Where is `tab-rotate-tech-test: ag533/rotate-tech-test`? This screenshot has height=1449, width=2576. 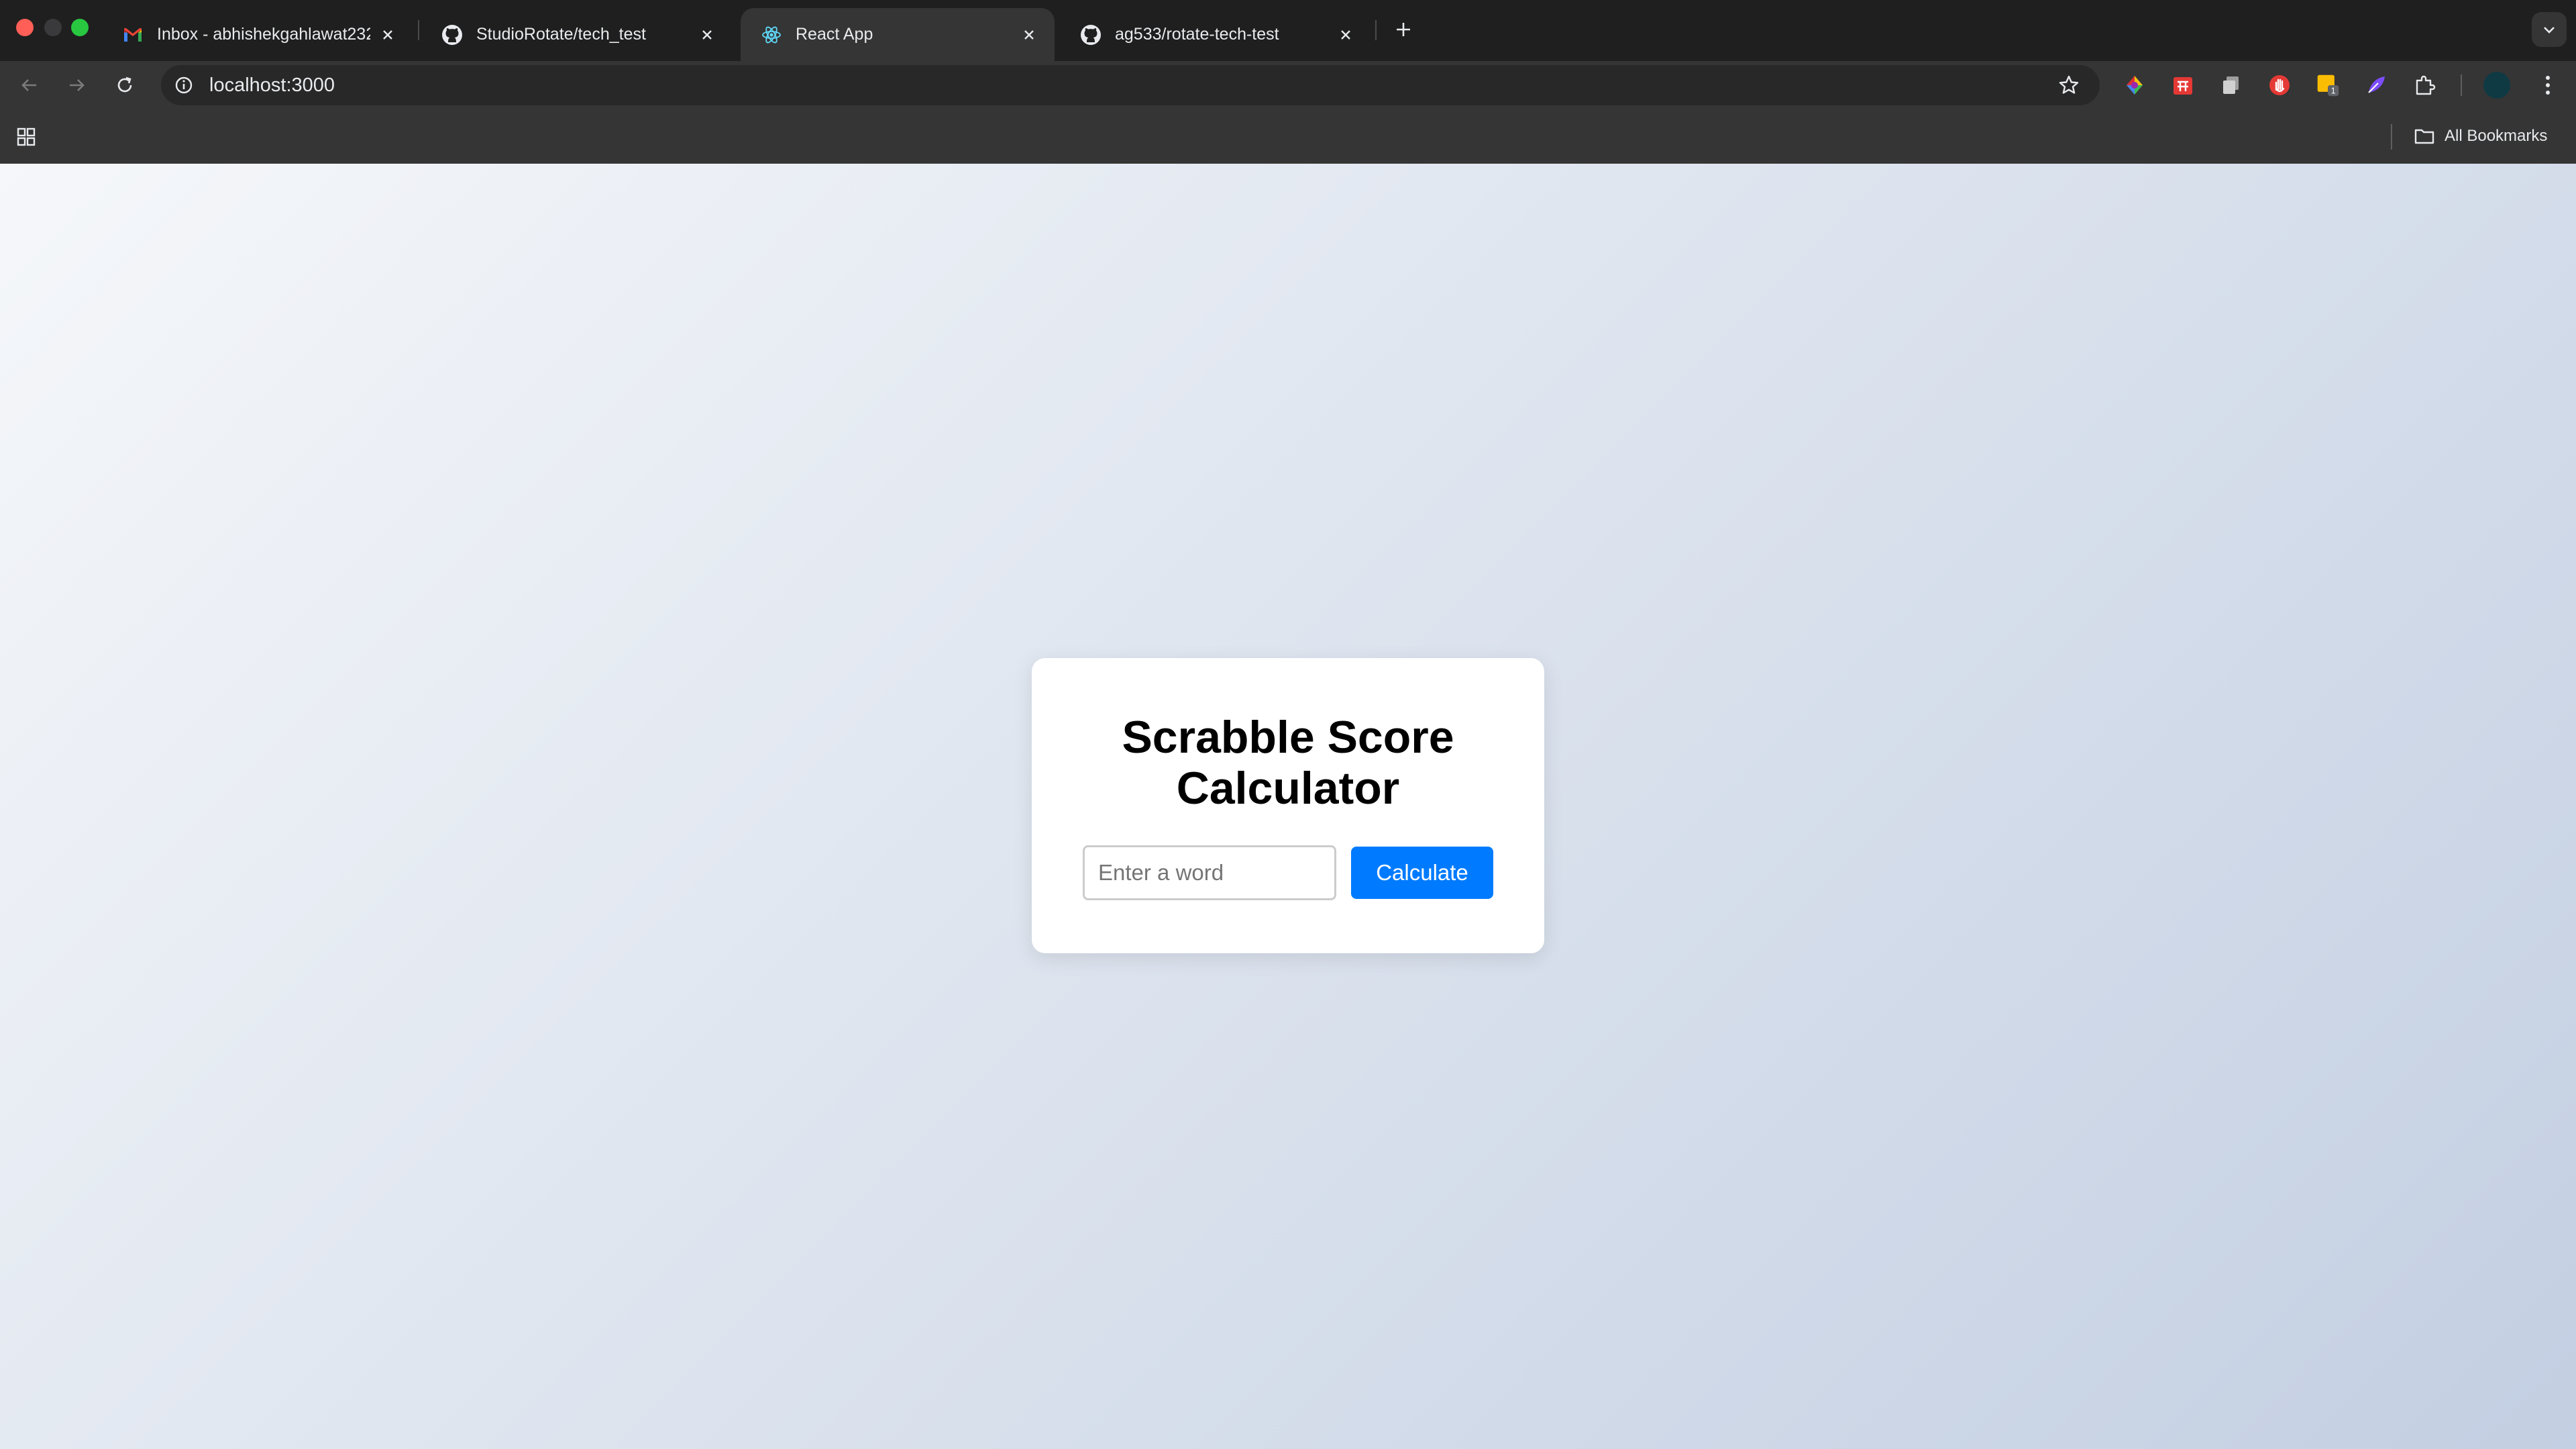
tab-rotate-tech-test: ag533/rotate-tech-test is located at coordinates (1215, 34).